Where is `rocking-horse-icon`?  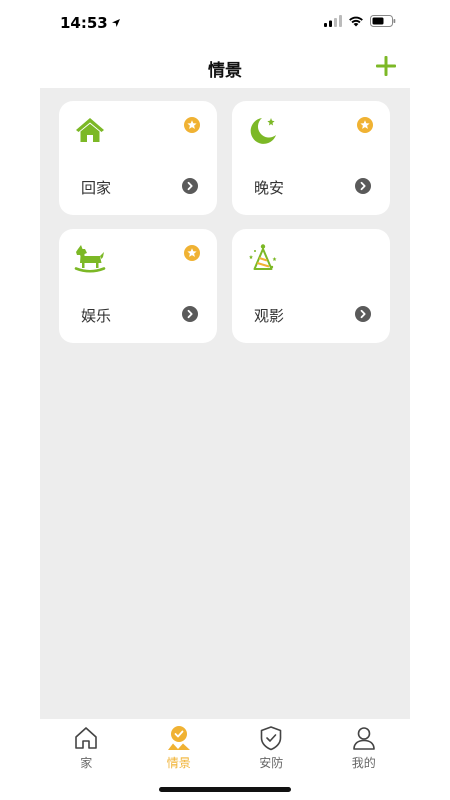
rocking-horse-icon is located at coordinates (90, 259).